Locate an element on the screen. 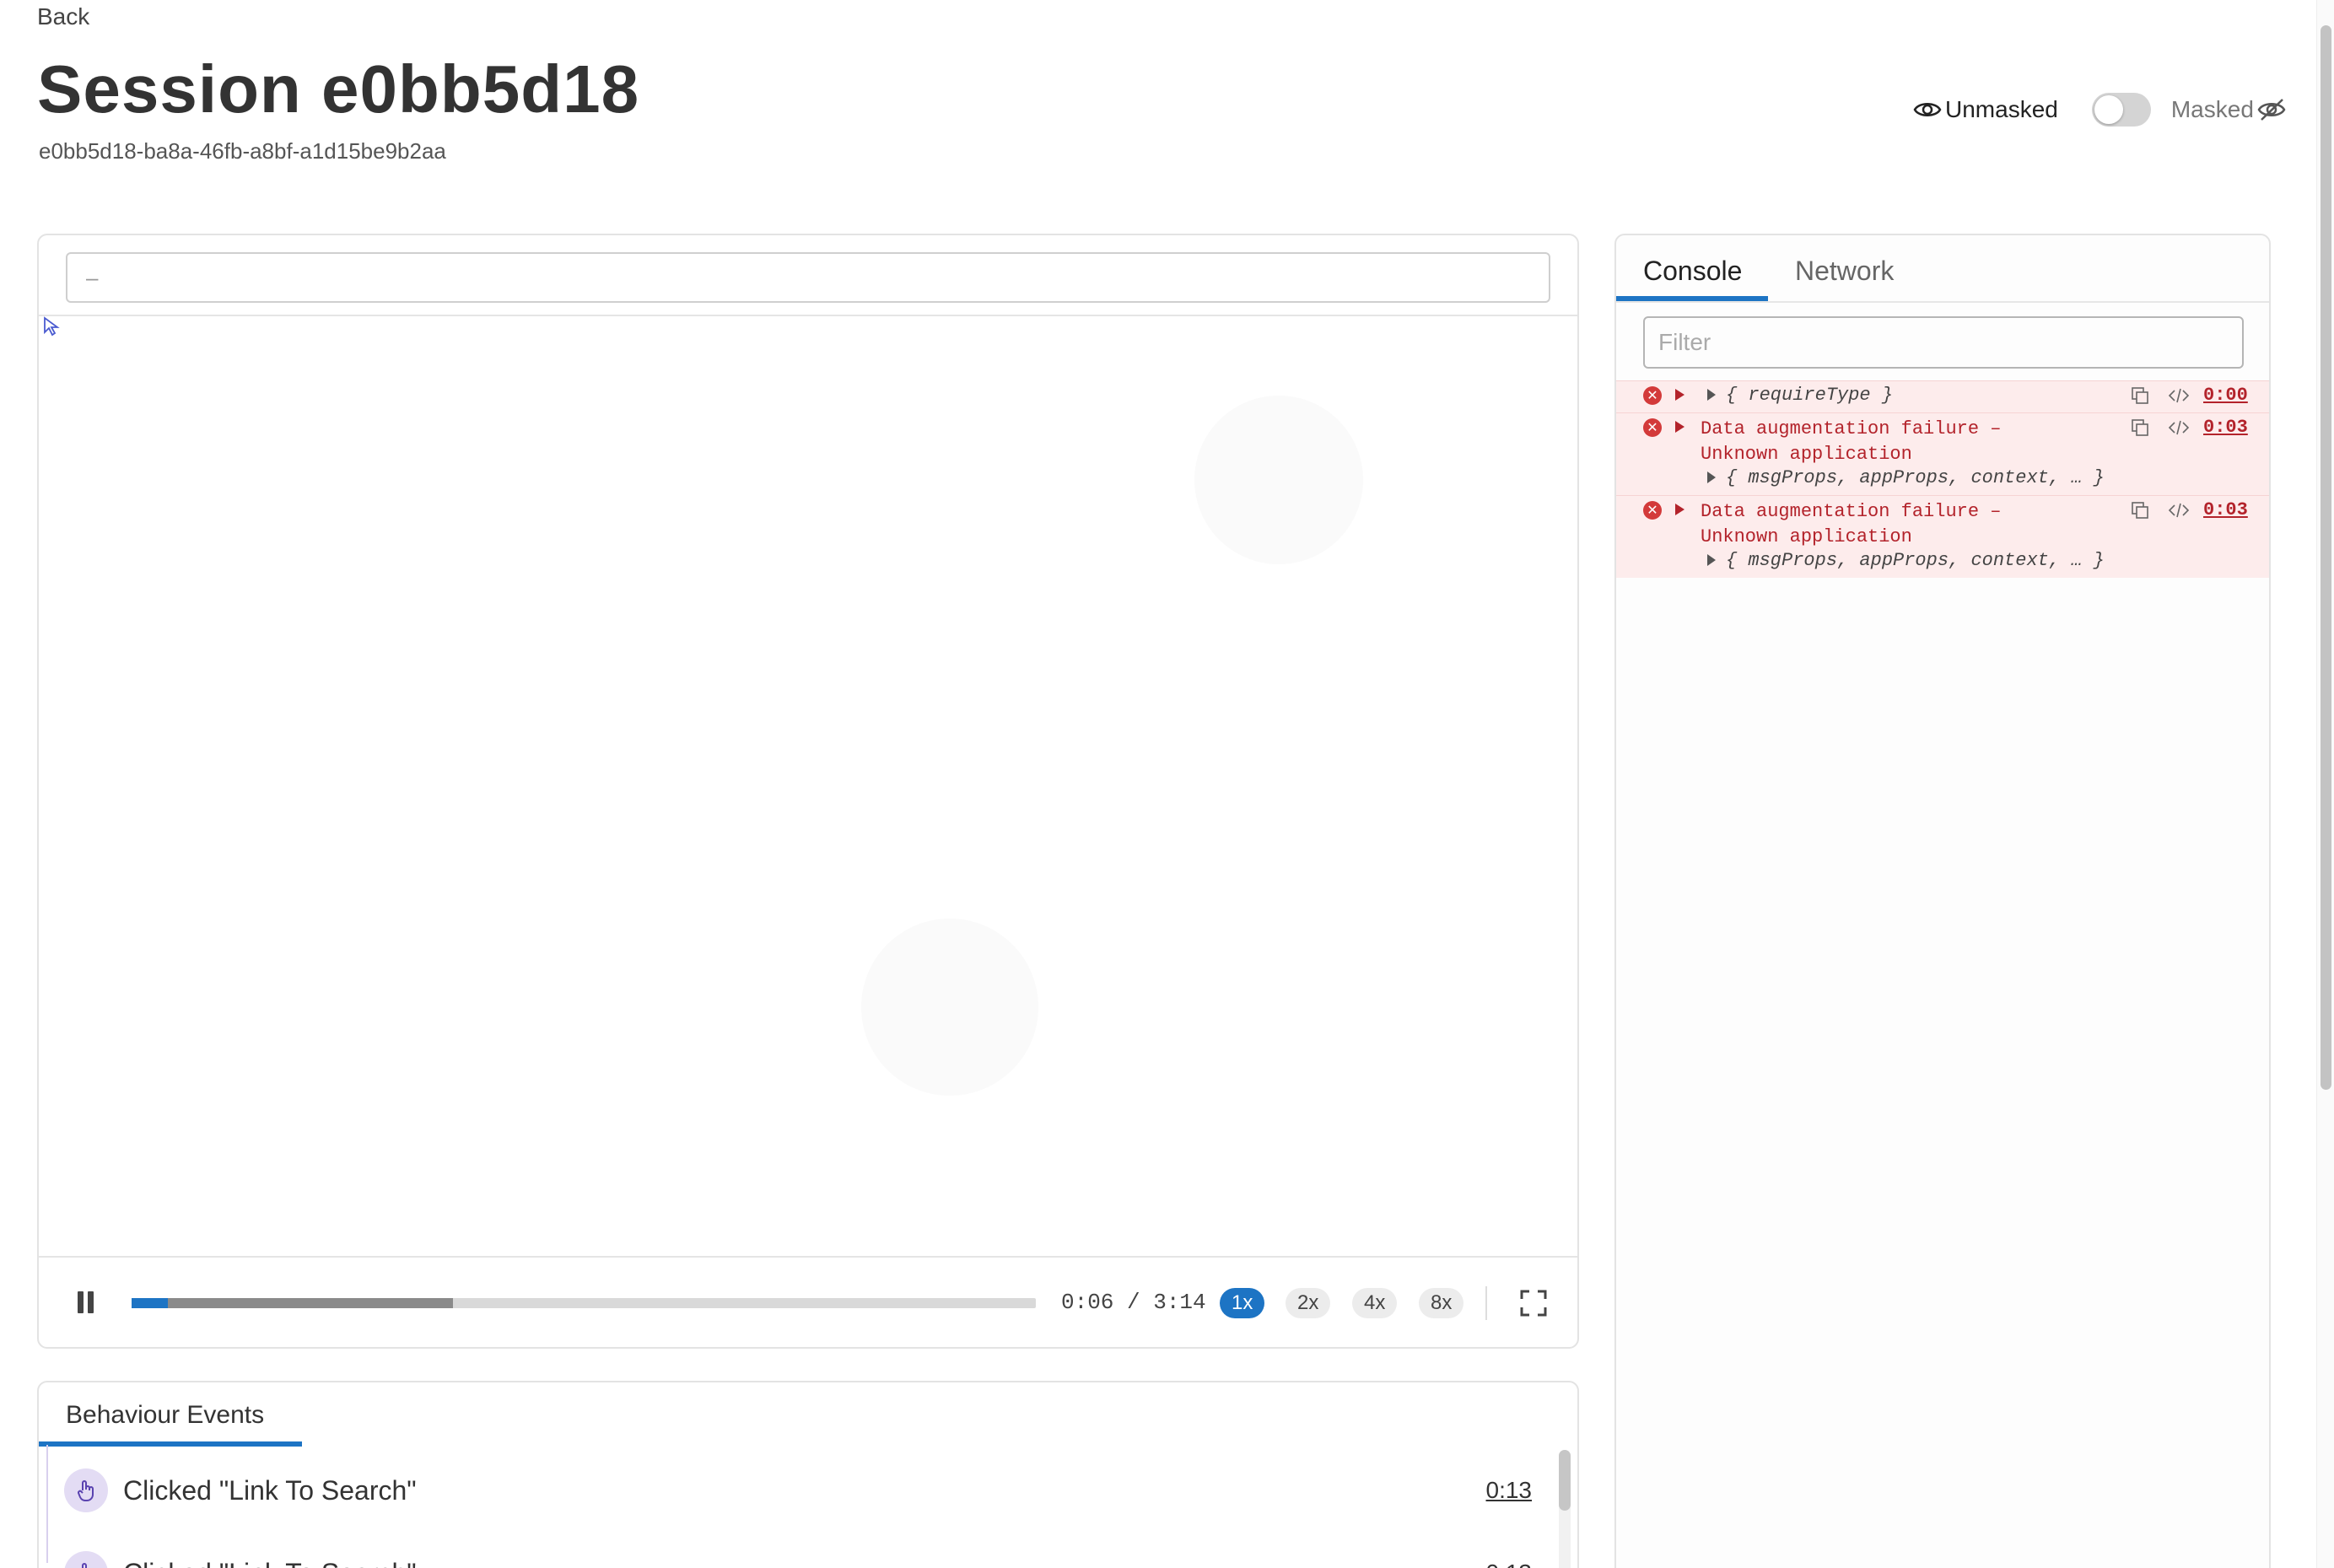 The width and height of the screenshot is (2334, 1568). speed-2x-button: 2x is located at coordinates (1308, 1303).